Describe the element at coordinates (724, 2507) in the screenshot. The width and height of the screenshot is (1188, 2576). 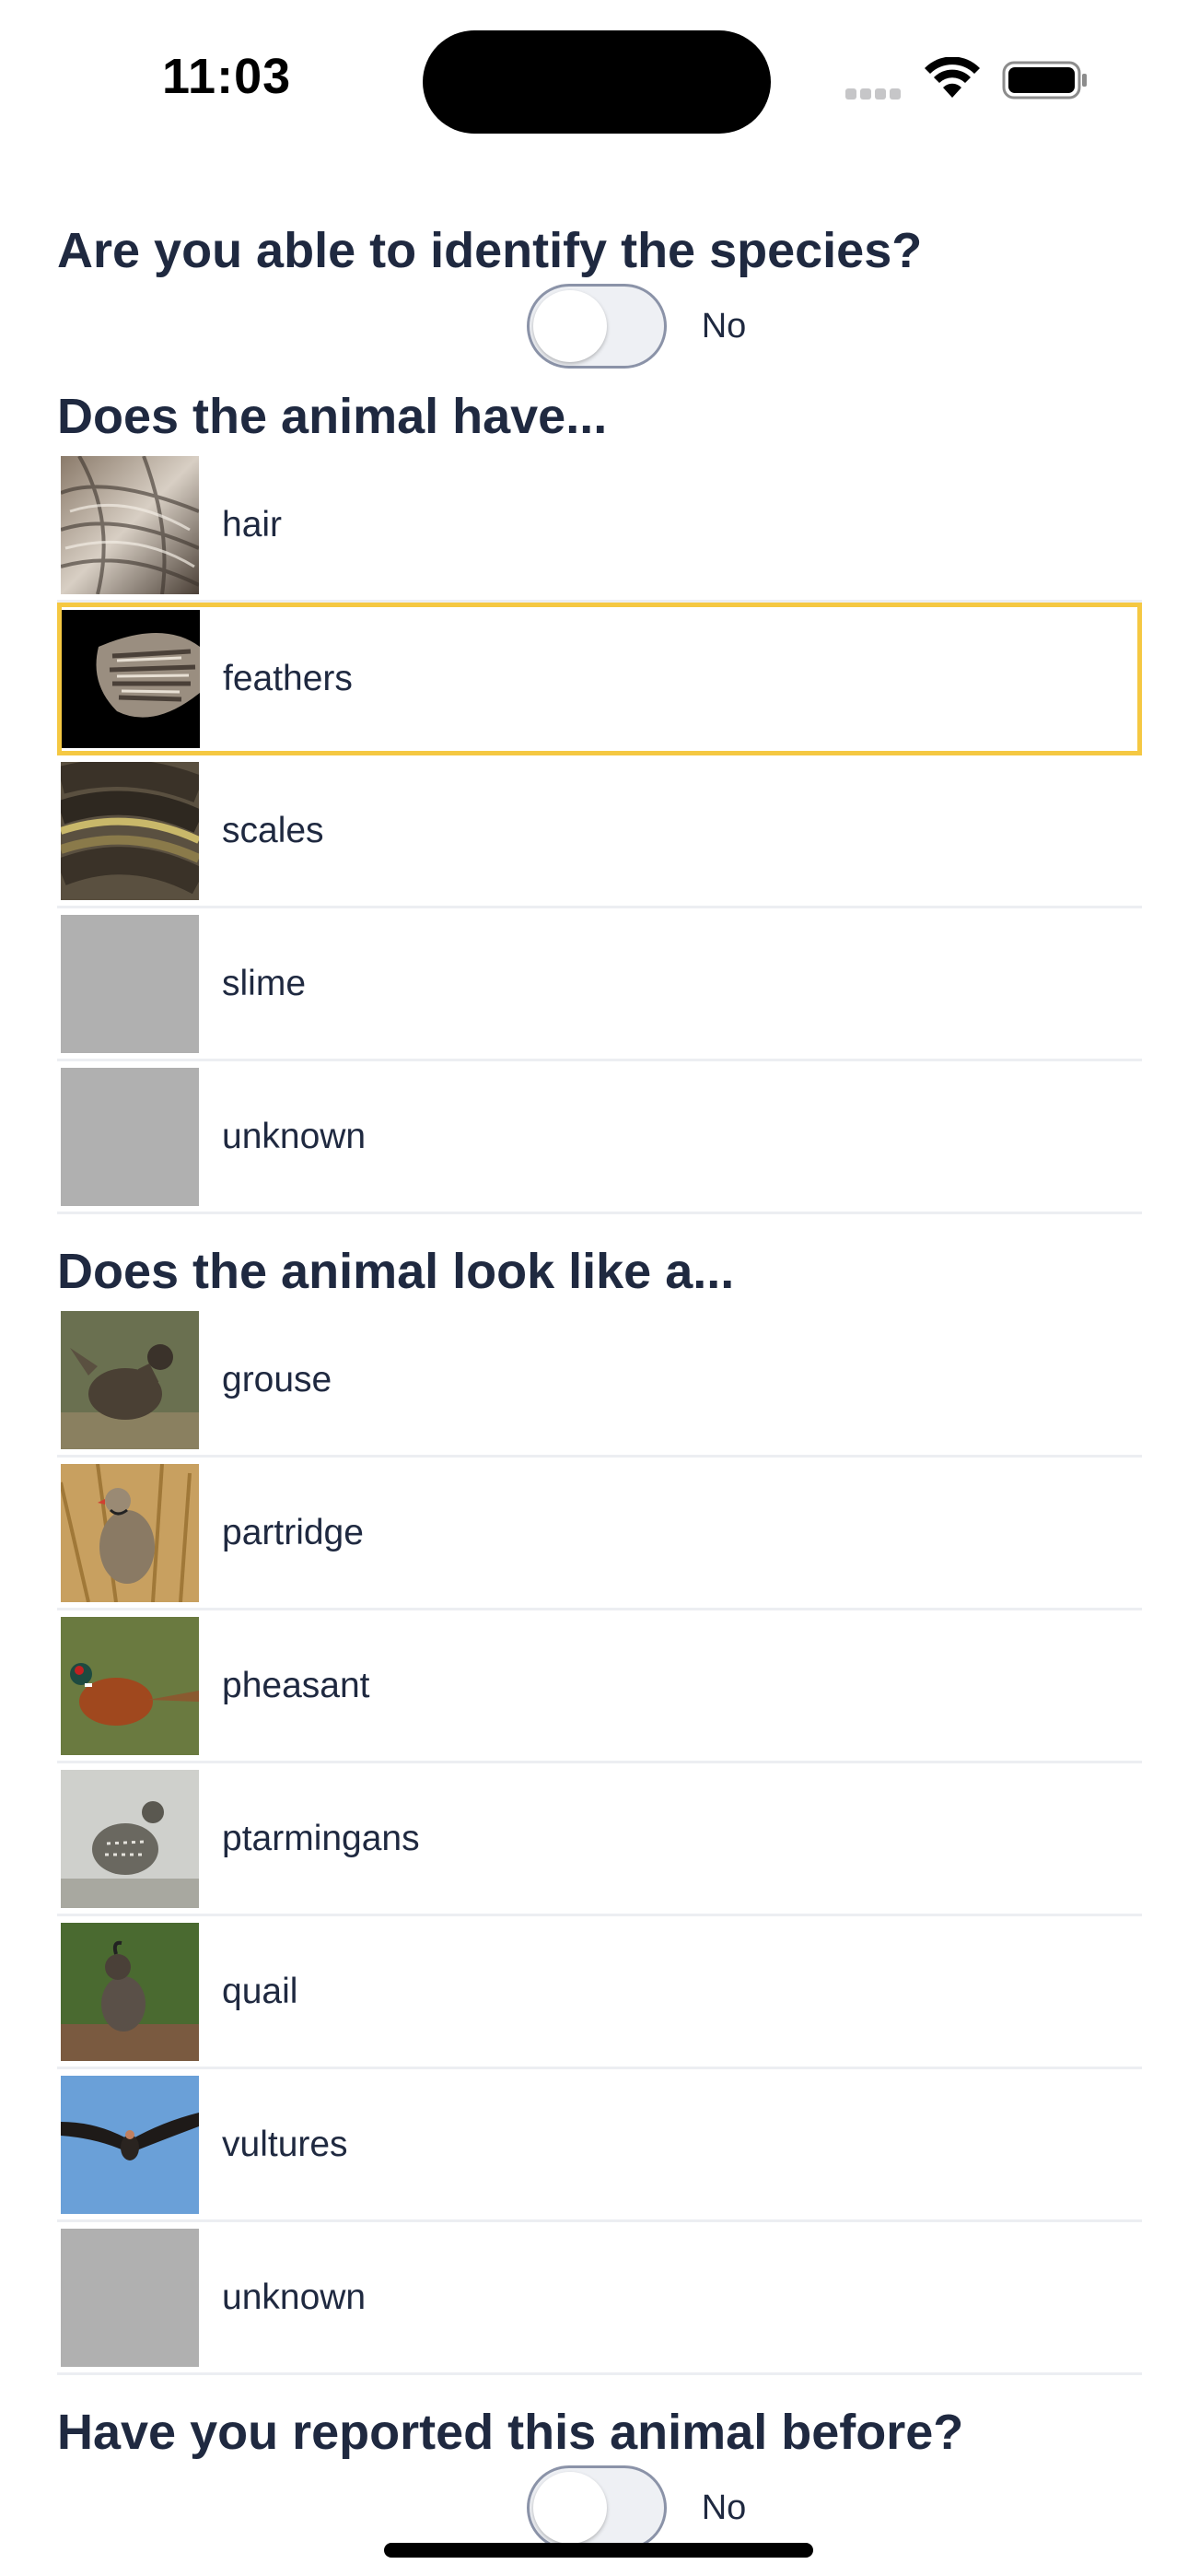
I see `reported-toggle-label: No` at that location.